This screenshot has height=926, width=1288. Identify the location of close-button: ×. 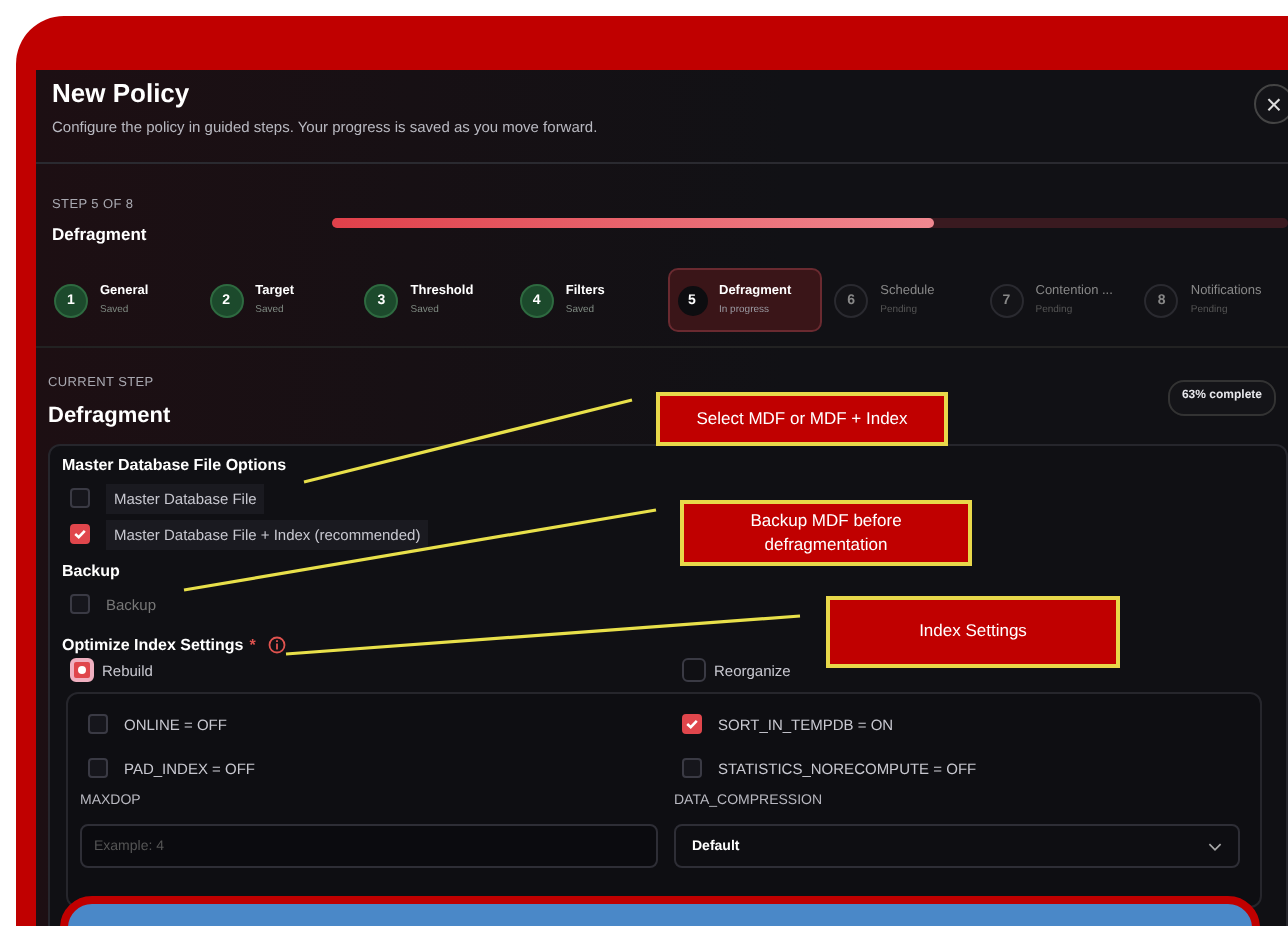
(1271, 104).